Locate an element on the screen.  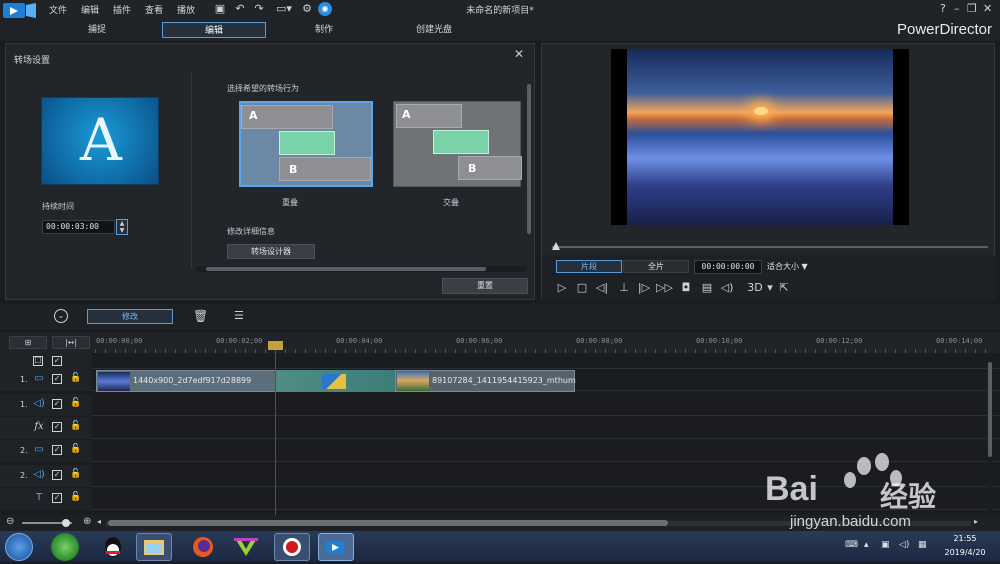
split-icon: ⊥ is located at coordinates (624, 287).